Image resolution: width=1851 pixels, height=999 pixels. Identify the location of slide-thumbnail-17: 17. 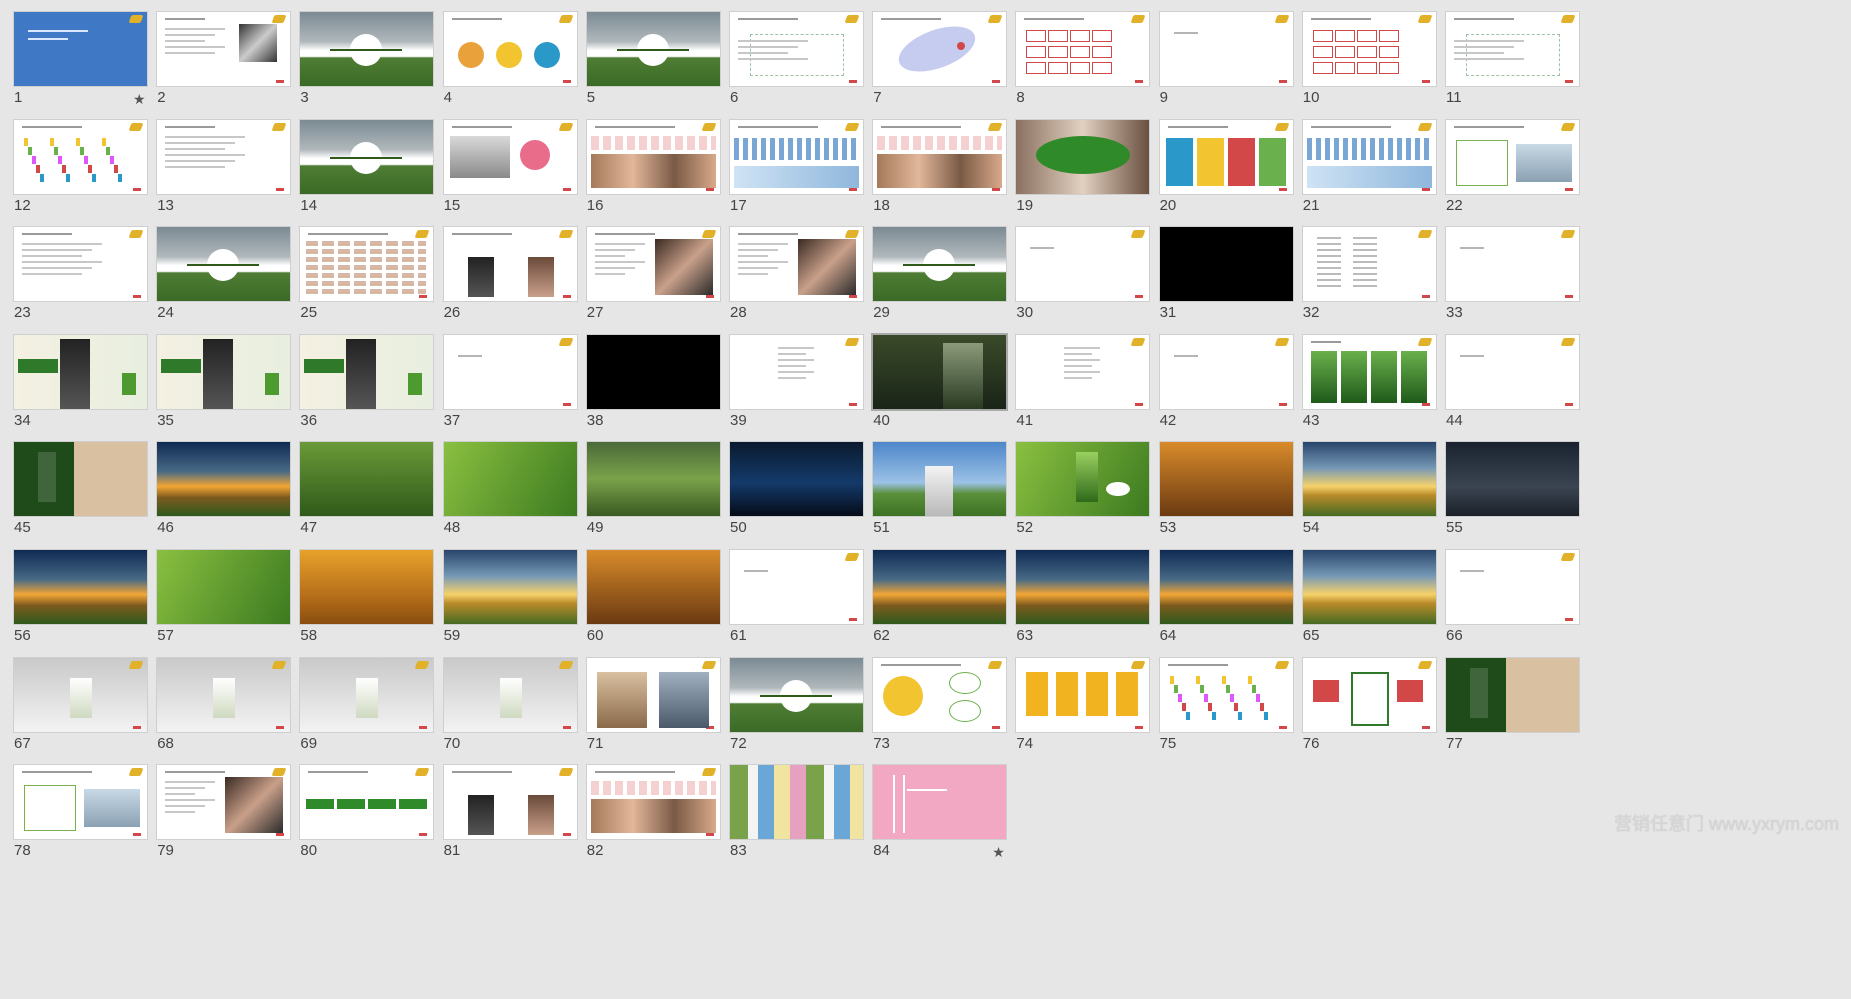
(797, 169).